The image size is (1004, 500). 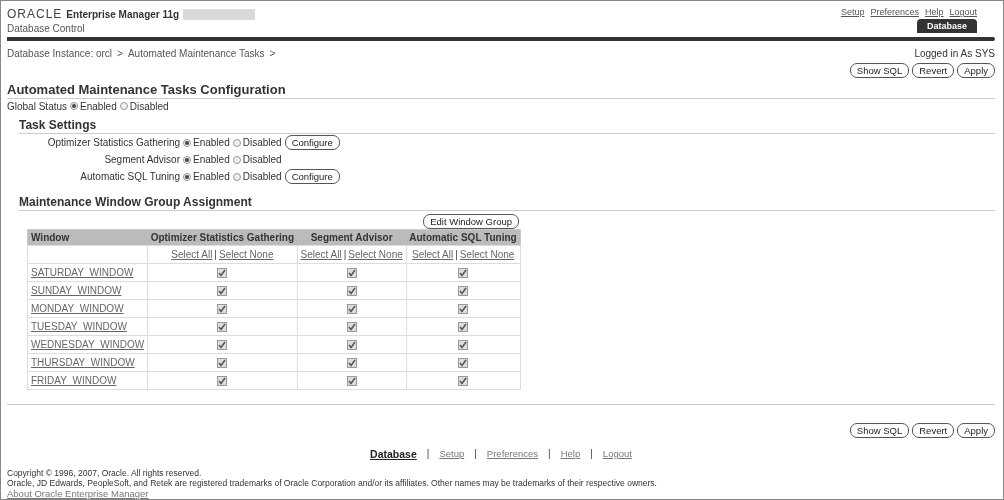 I want to click on footer-link: Logout, so click(x=617, y=454).